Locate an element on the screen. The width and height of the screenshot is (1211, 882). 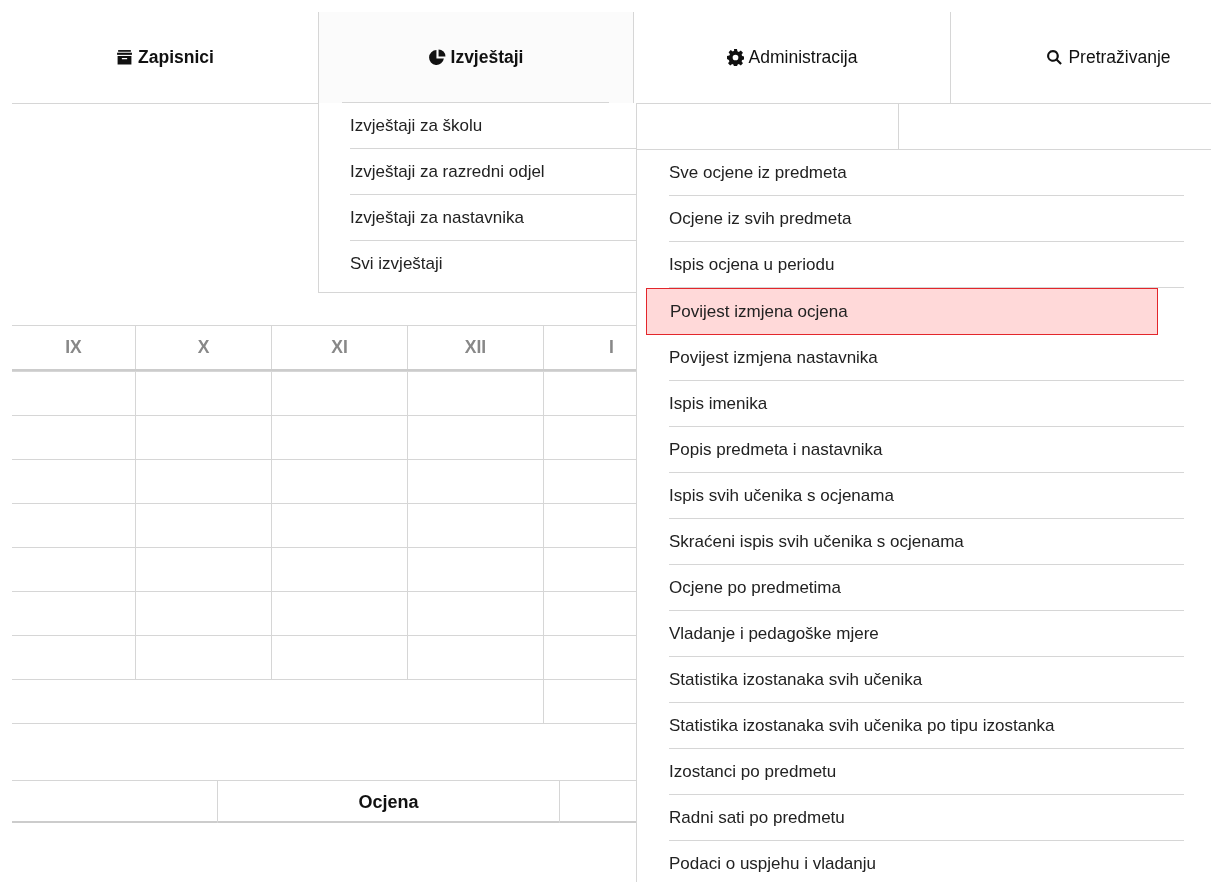
nav-tab: Zapisnici is located at coordinates (165, 58).